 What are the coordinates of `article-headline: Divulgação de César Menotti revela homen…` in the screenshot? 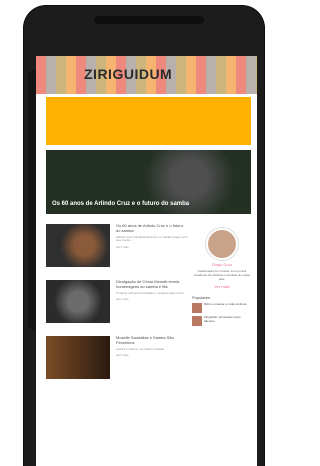 It's located at (152, 284).